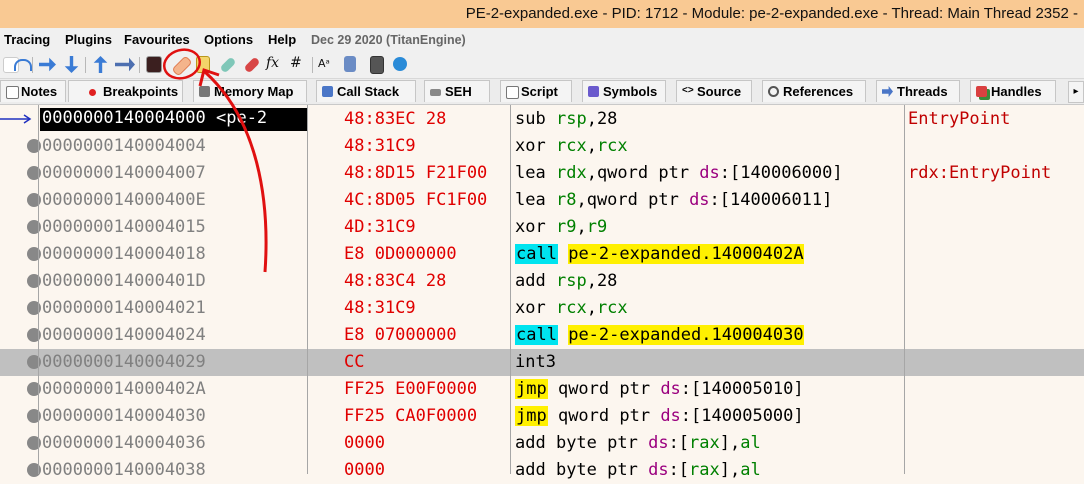 This screenshot has height=484, width=1084. What do you see at coordinates (33, 91) in the screenshot?
I see `tab-notes: Notes` at bounding box center [33, 91].